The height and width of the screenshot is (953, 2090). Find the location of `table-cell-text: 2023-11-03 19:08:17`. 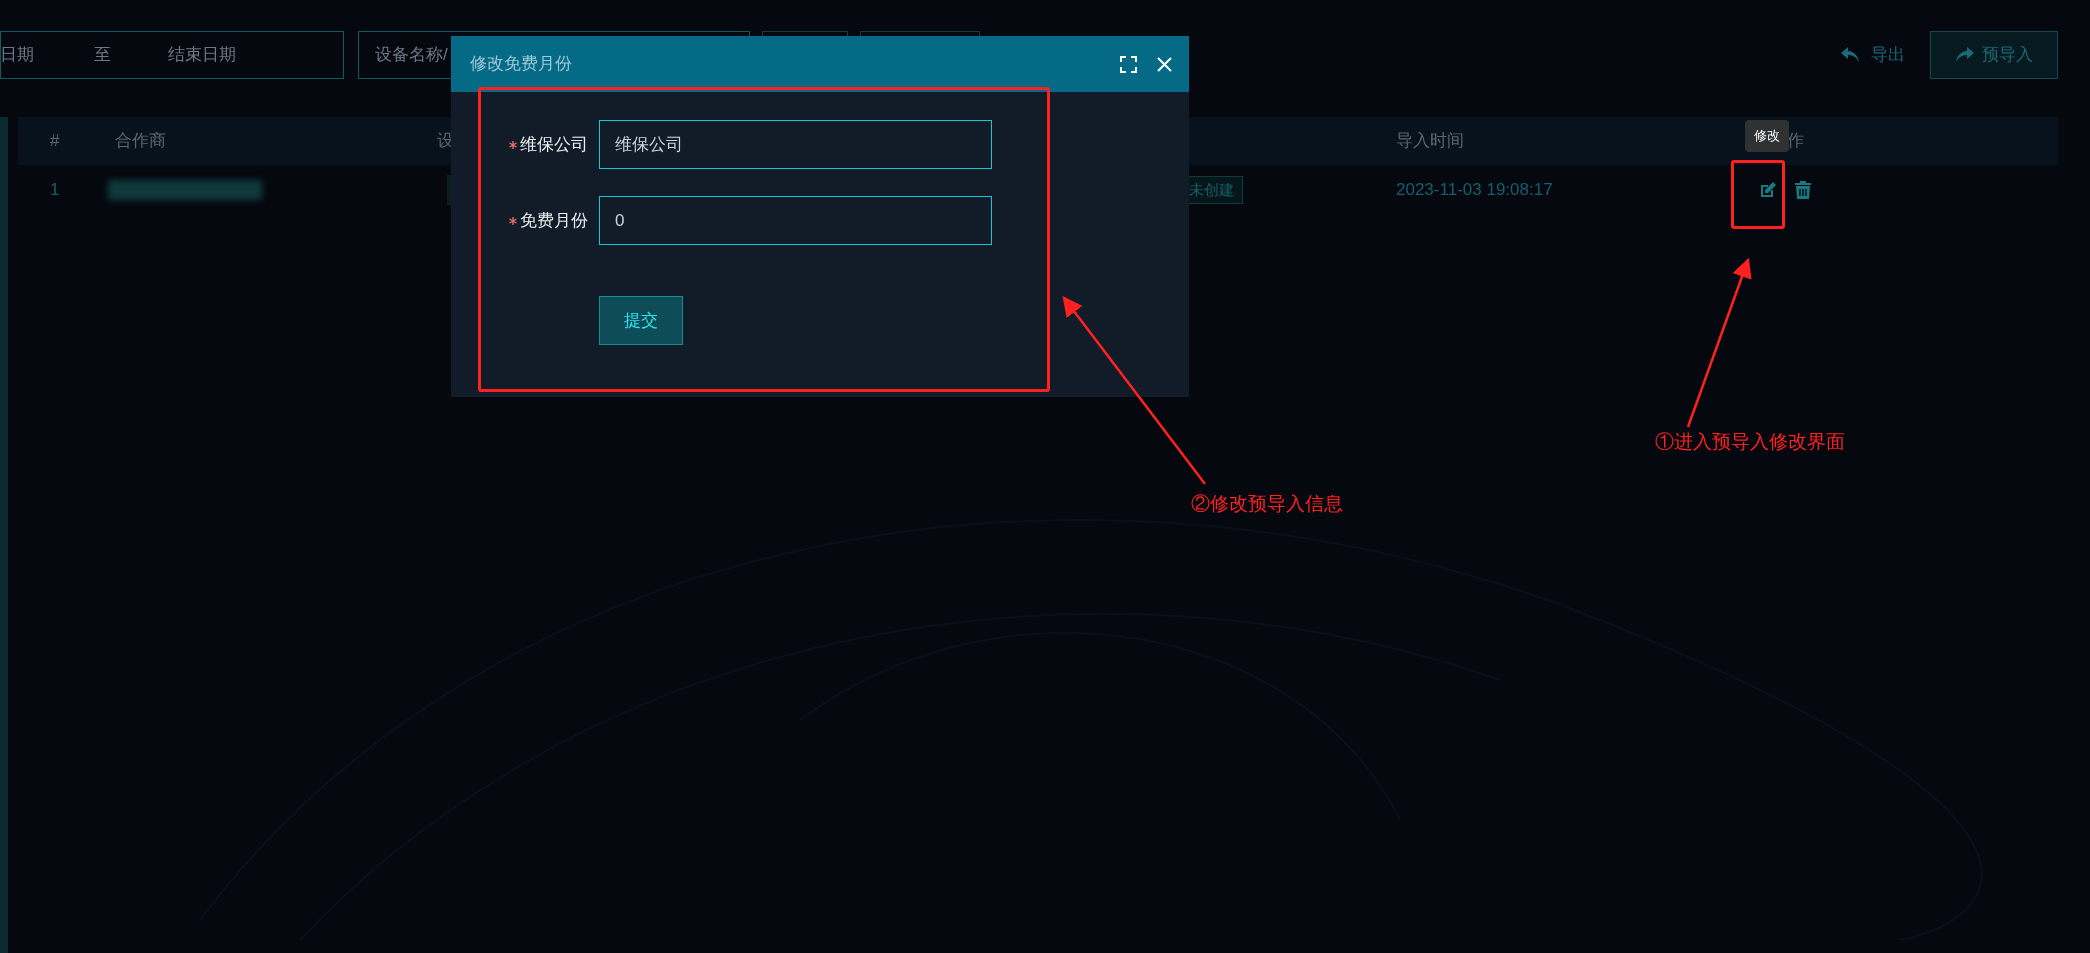

table-cell-text: 2023-11-03 19:08:17 is located at coordinates (1474, 190).